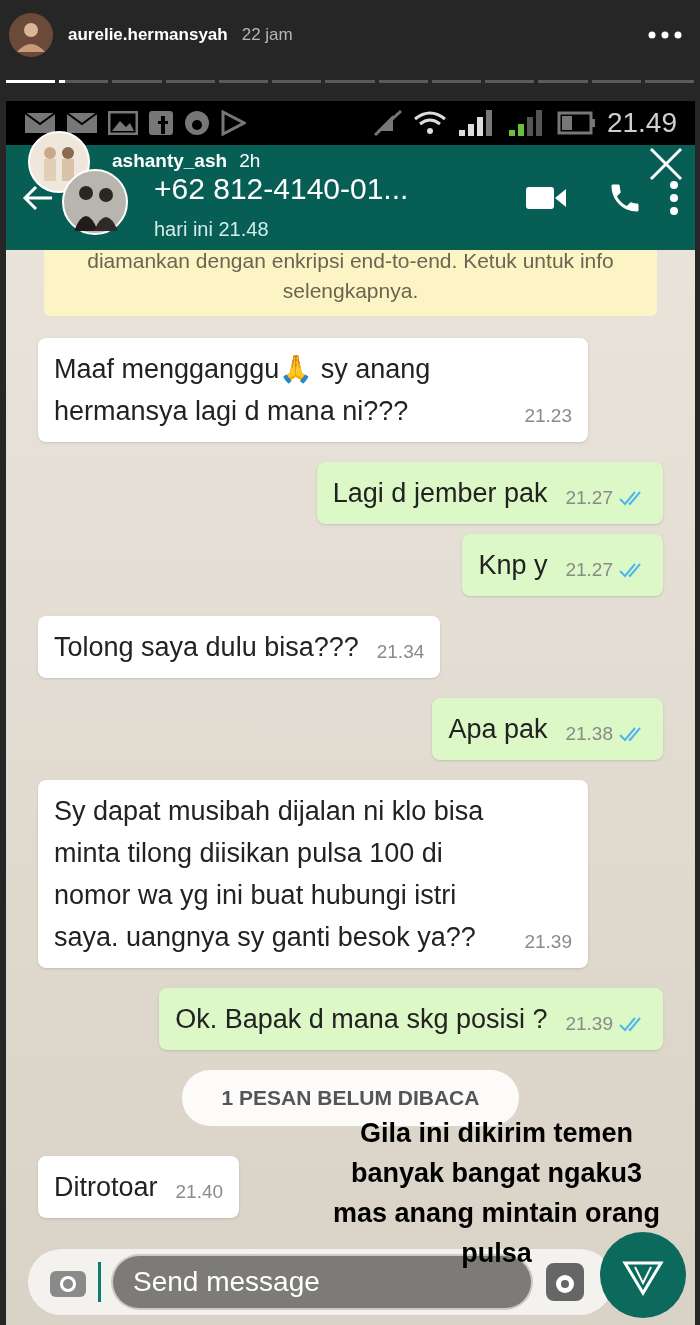 The image size is (700, 1325). Describe the element at coordinates (212, 229) in the screenshot. I see `last-seen: hari ini 21.48` at that location.